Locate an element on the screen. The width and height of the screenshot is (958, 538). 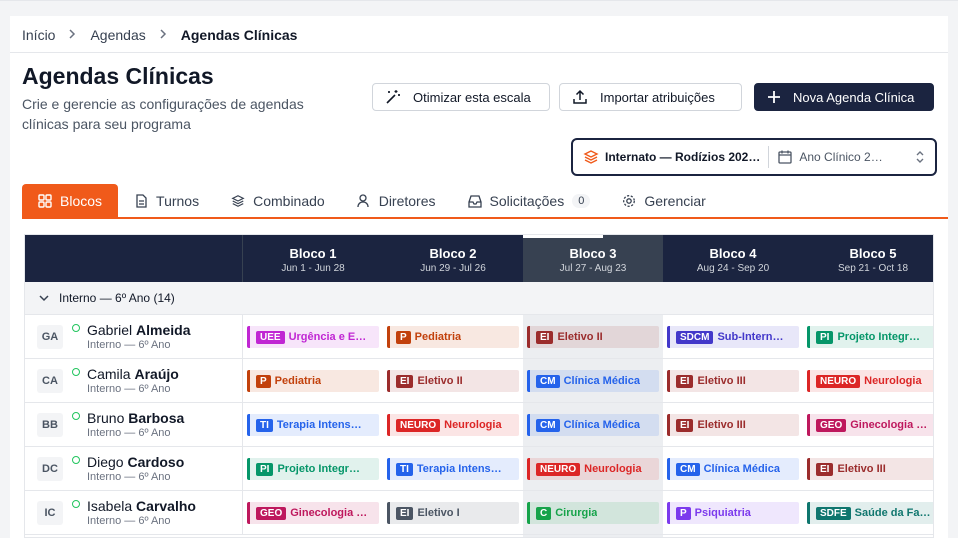
last-name: Carvalho is located at coordinates (166, 506).